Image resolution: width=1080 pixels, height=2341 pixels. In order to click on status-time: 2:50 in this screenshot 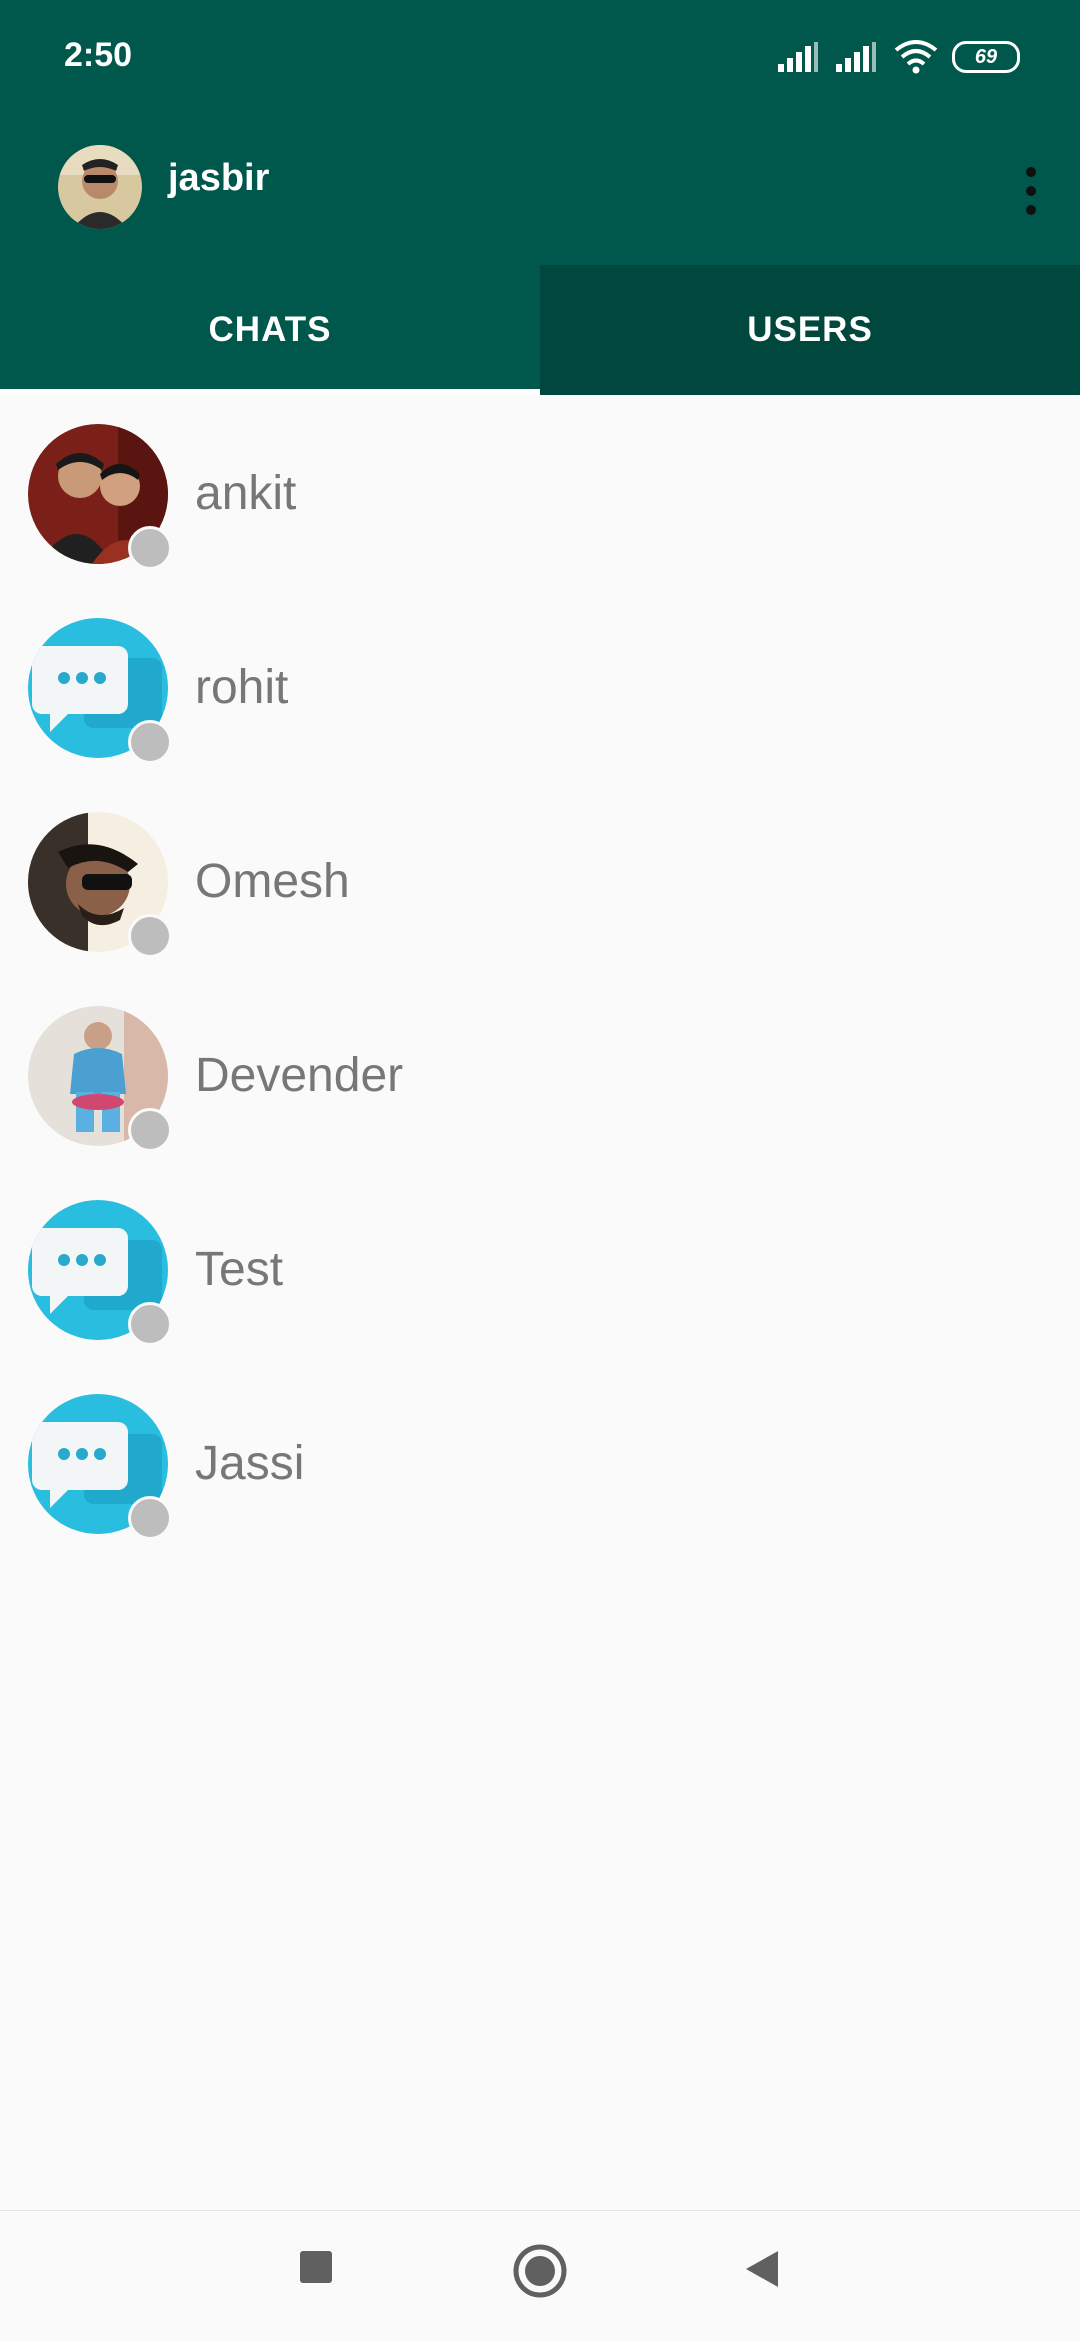, I will do `click(98, 55)`.